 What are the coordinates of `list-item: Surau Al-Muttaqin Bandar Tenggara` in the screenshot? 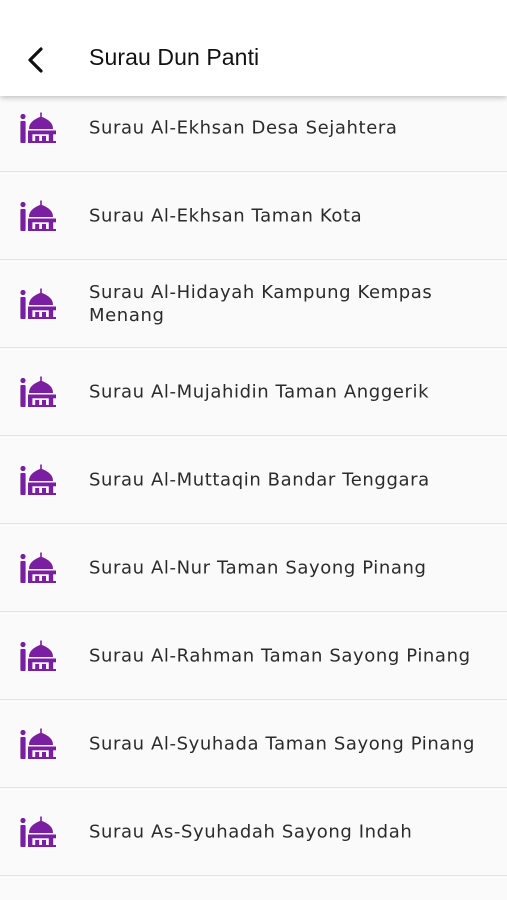 It's located at (253, 480).